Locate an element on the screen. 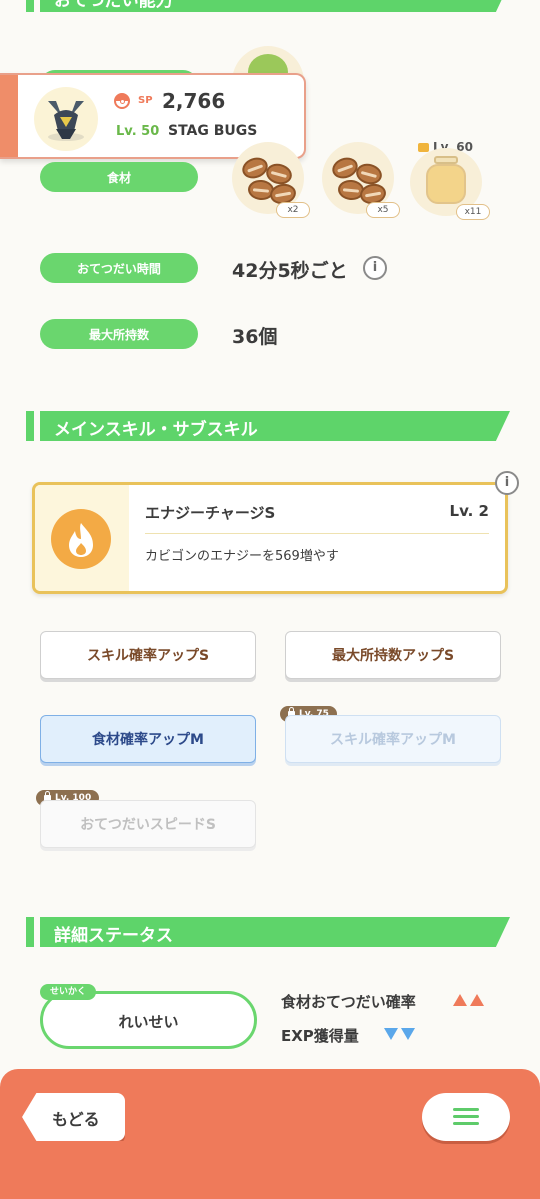  ingredient-honey: x11 is located at coordinates (450, 184).